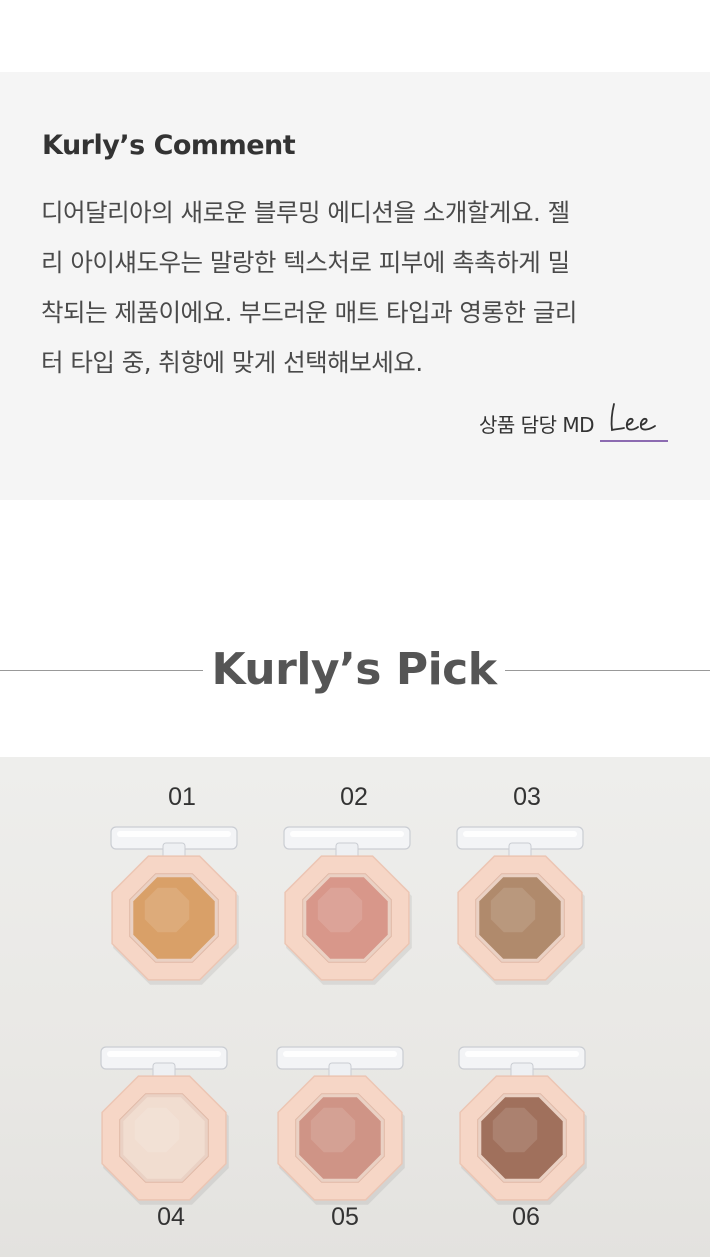 This screenshot has width=710, height=1257. I want to click on kurly-pick-title: Kurly’s Pick, so click(354, 669).